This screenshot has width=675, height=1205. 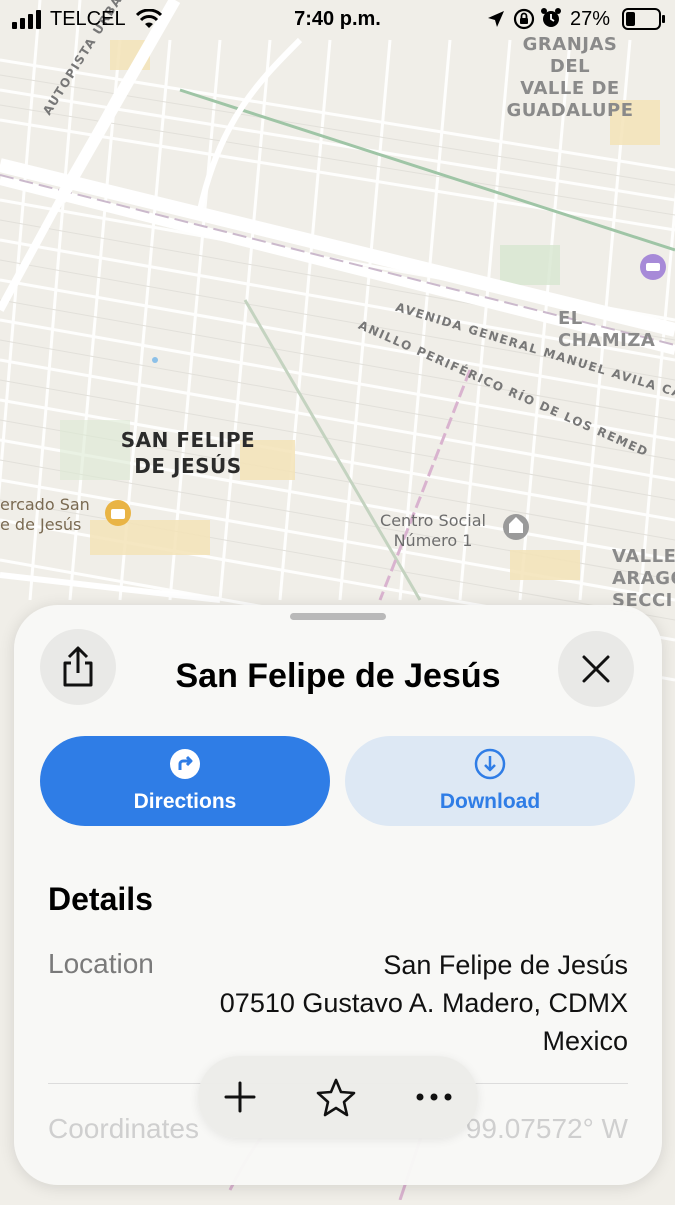 What do you see at coordinates (607, 329) in the screenshot?
I see `map-label-el-chamizal: EL CHAMIZA` at bounding box center [607, 329].